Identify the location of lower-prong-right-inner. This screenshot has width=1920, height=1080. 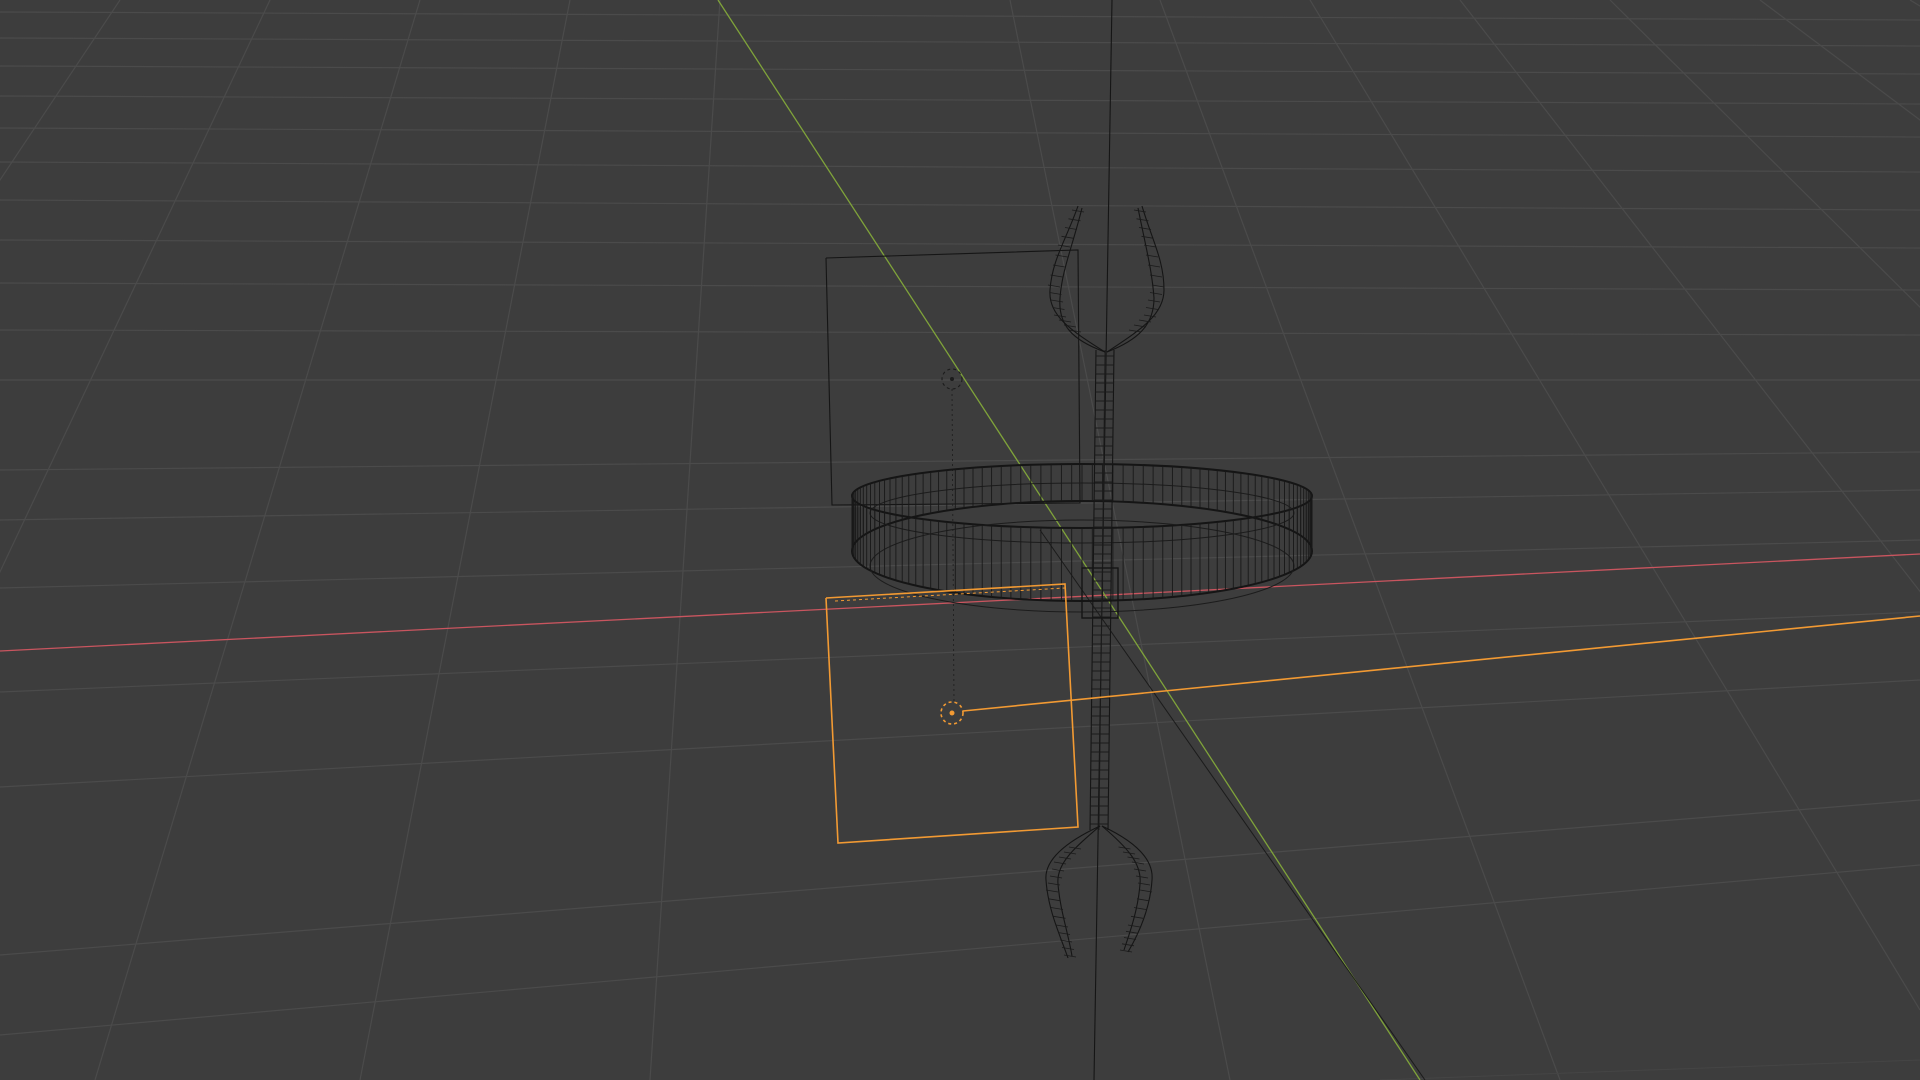
(1121, 888).